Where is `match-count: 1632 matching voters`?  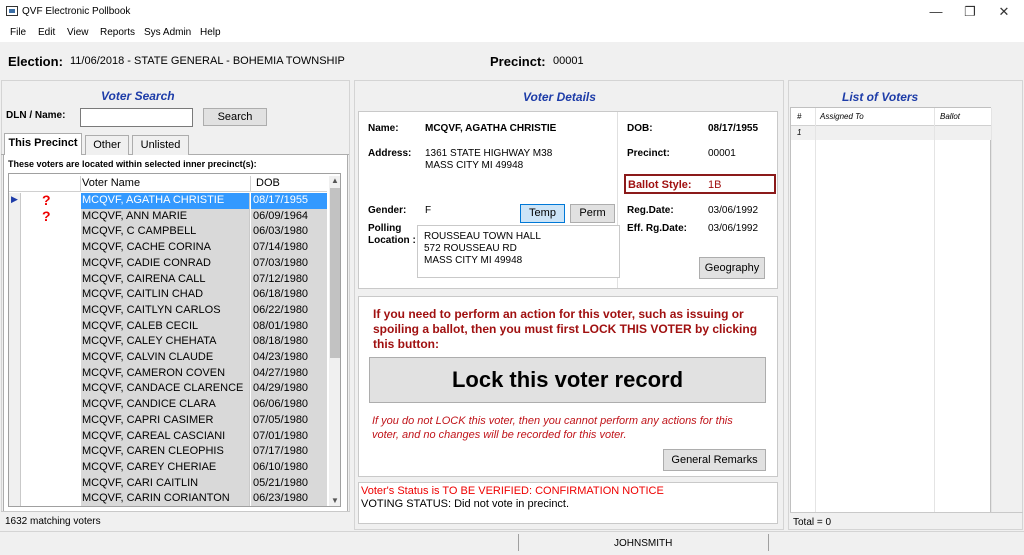
match-count: 1632 matching voters is located at coordinates (53, 521).